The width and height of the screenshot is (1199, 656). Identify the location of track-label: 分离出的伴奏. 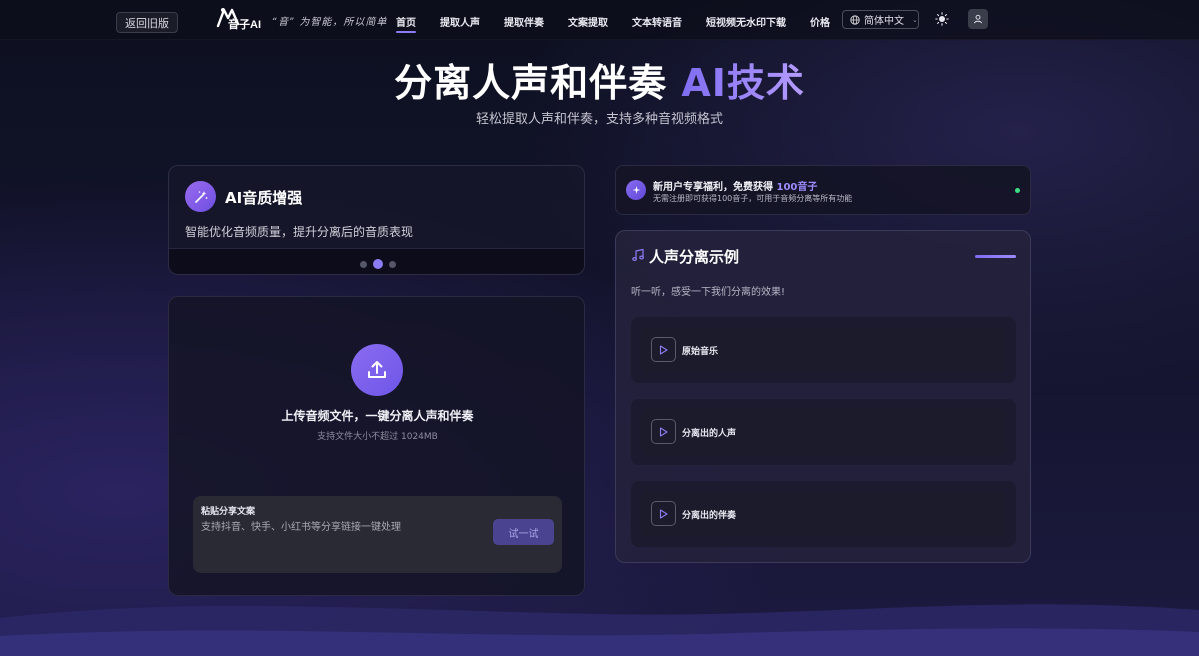
(709, 516).